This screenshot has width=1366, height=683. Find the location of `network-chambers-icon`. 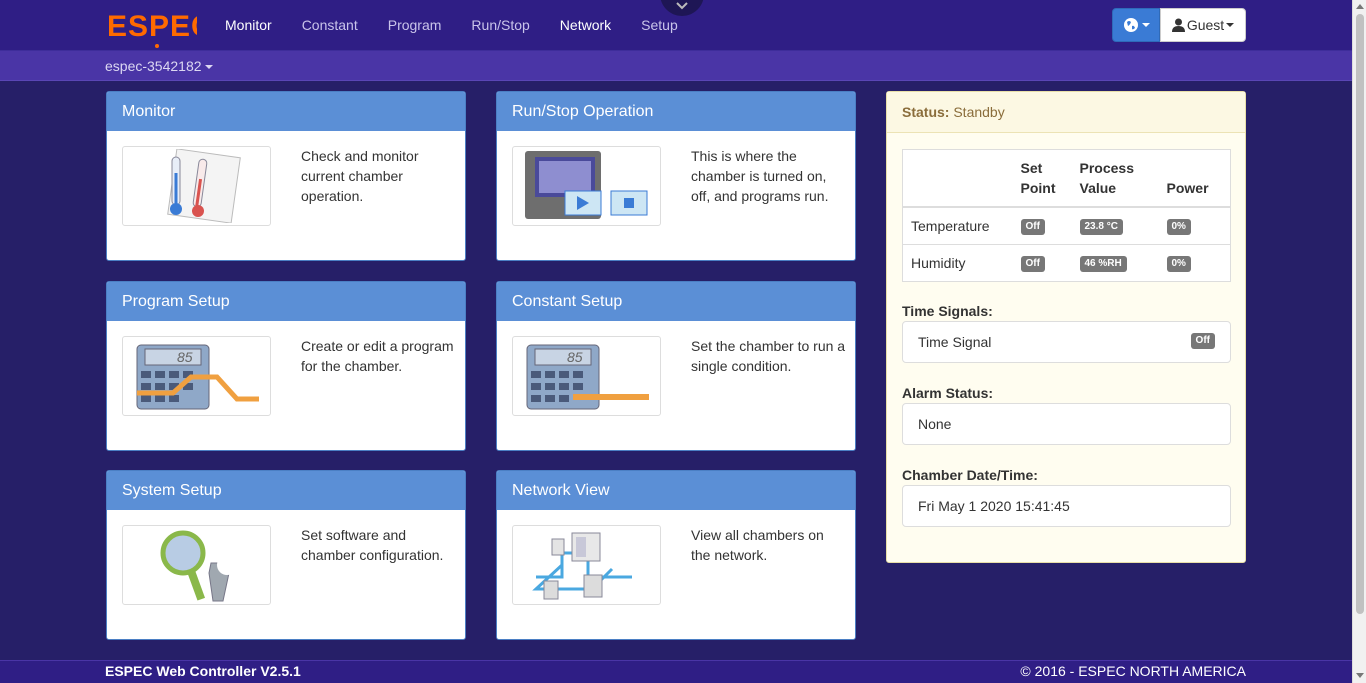

network-chambers-icon is located at coordinates (586, 565).